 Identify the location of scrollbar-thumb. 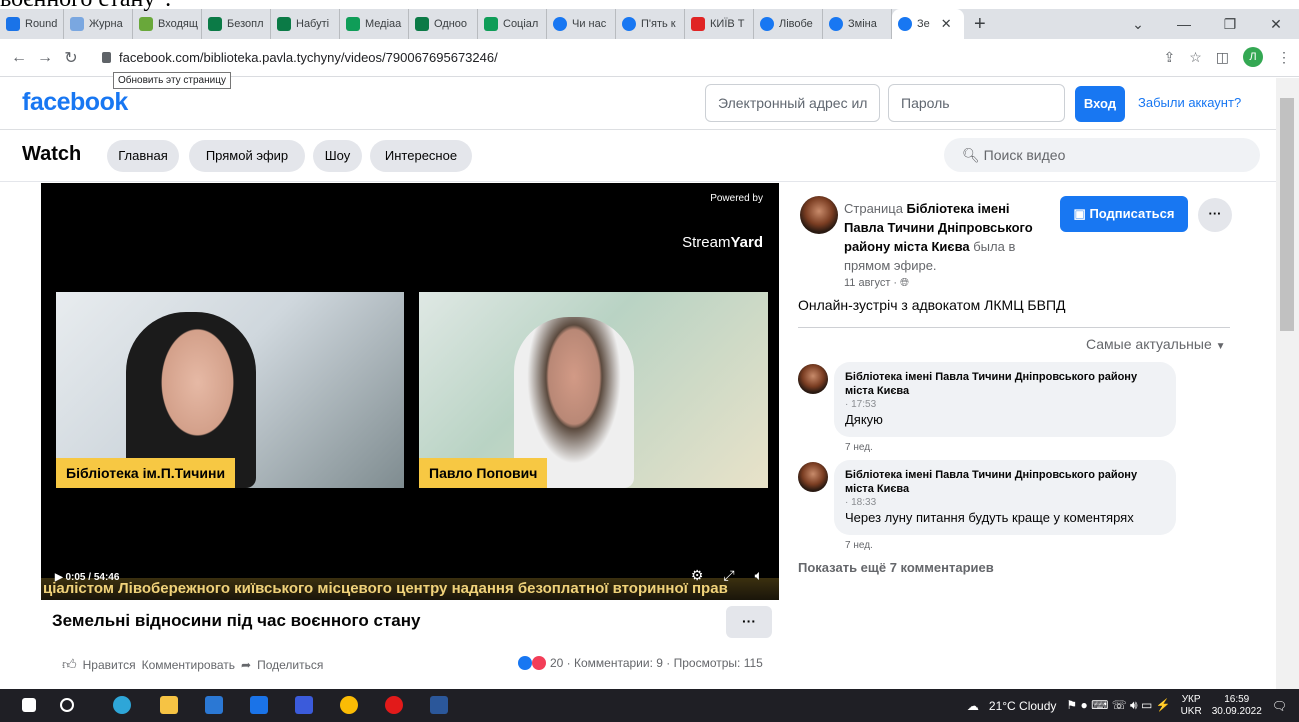
(1287, 214).